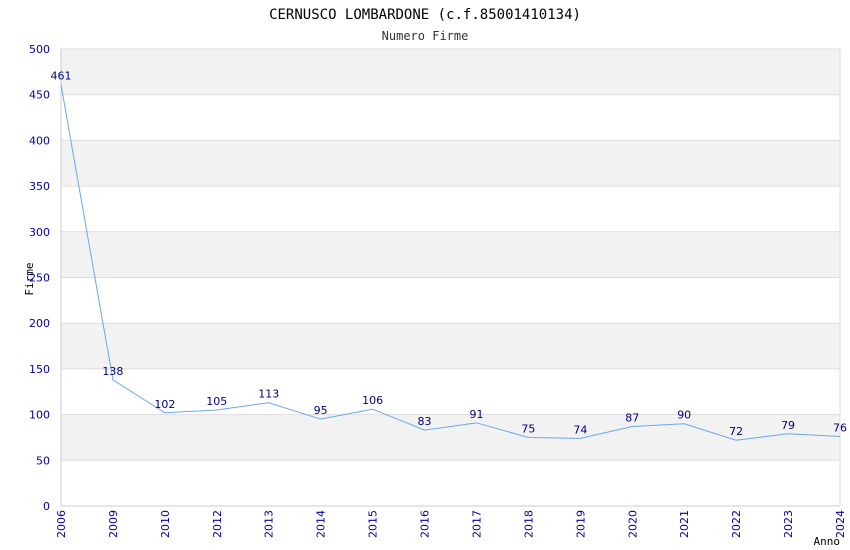  I want to click on x-tick-label: 2014, so click(321, 524).